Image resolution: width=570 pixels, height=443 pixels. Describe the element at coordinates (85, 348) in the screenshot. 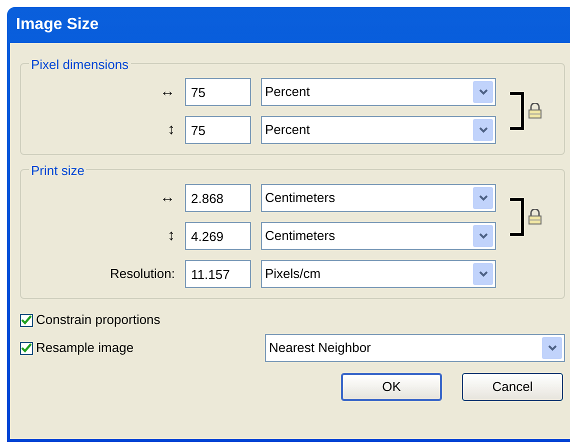

I see `checkbox-label: Resample image` at that location.